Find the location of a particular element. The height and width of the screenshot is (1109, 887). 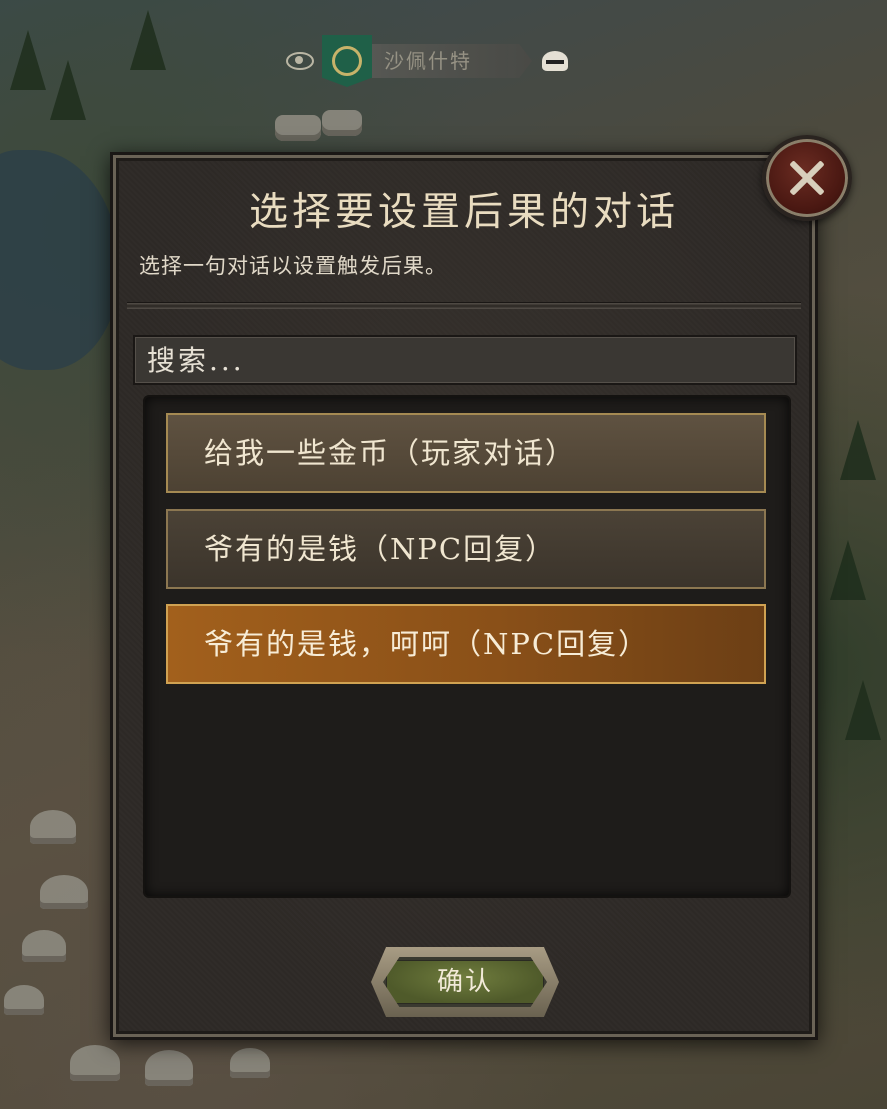

dialog-subtitle: 选择一句对话以设置触发后果。 is located at coordinates (293, 266).